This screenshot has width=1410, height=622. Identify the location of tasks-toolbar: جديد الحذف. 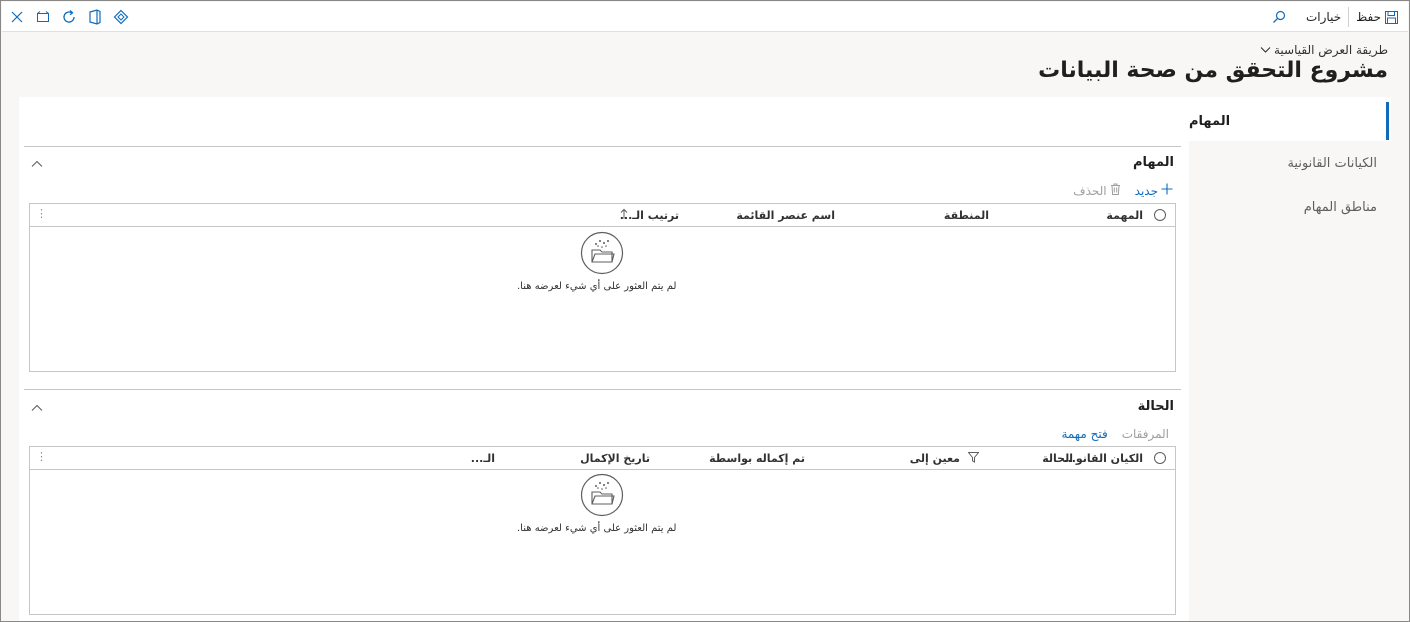
(1123, 190).